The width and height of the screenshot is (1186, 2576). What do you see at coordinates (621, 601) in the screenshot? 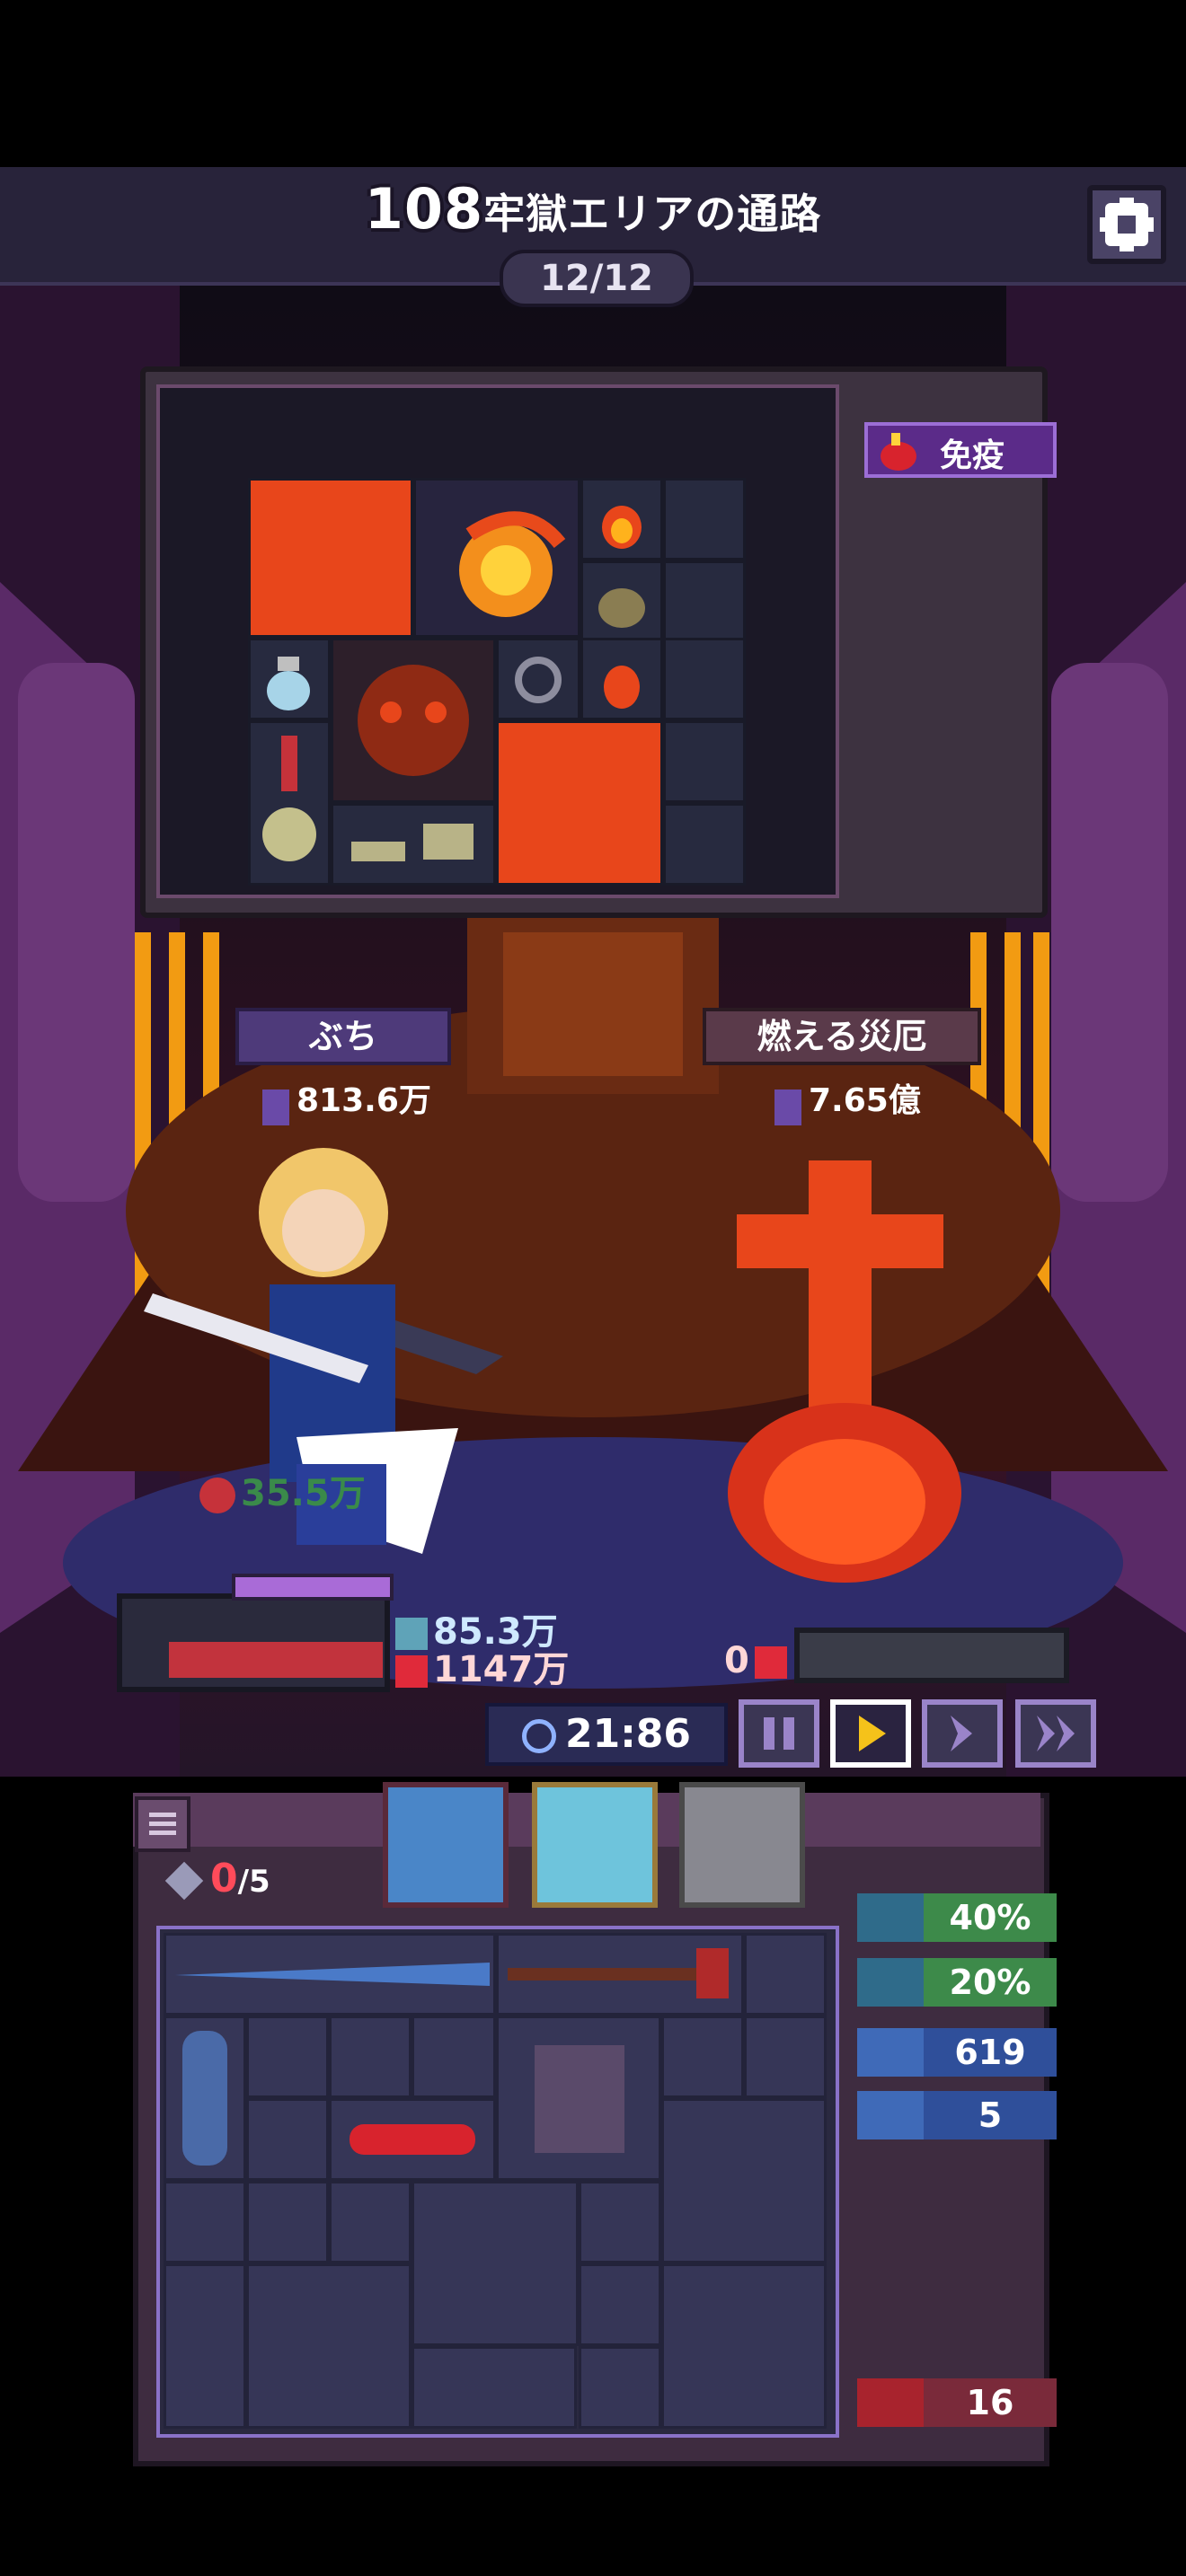
I see `pouch-item` at bounding box center [621, 601].